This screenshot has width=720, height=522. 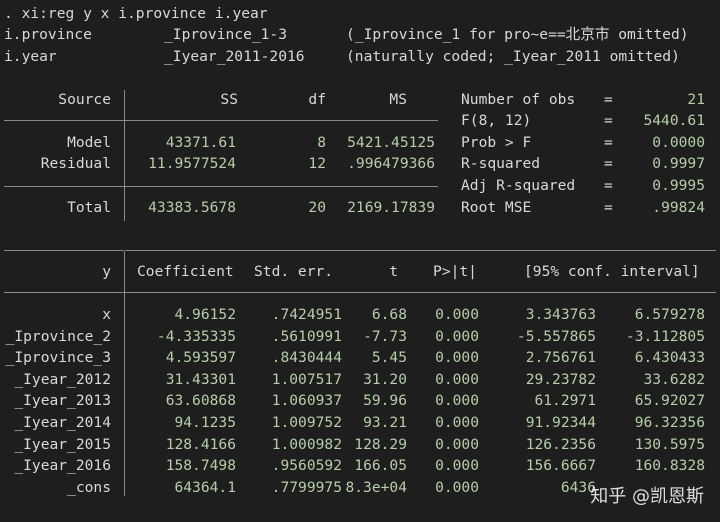 I want to click on anova-rule-mid-left, so click(x=64, y=186).